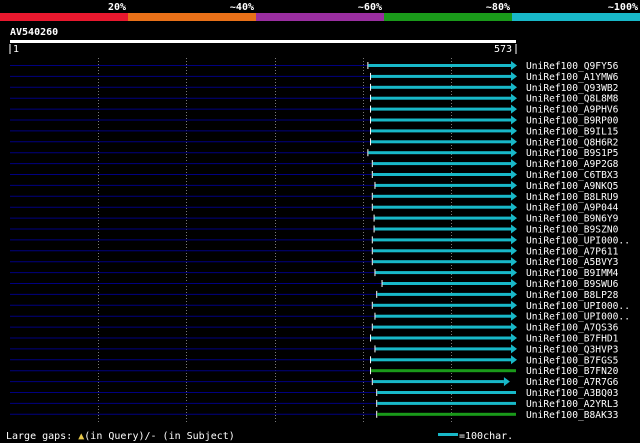  What do you see at coordinates (572, 142) in the screenshot?
I see `hit-label: UniRef100_Q8H6R2` at bounding box center [572, 142].